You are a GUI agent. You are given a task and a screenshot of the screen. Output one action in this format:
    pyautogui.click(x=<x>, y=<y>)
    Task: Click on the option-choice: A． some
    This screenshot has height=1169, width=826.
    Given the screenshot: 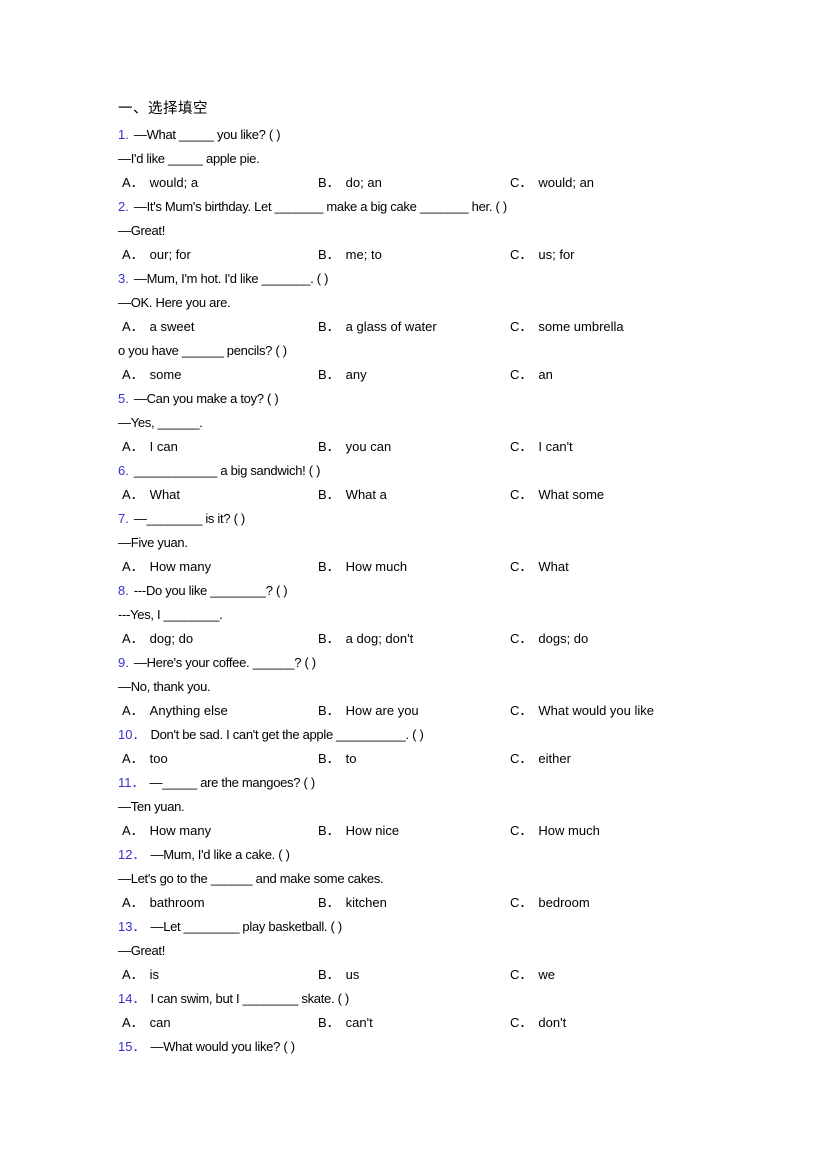 What is the action you would take?
    pyautogui.click(x=151, y=375)
    